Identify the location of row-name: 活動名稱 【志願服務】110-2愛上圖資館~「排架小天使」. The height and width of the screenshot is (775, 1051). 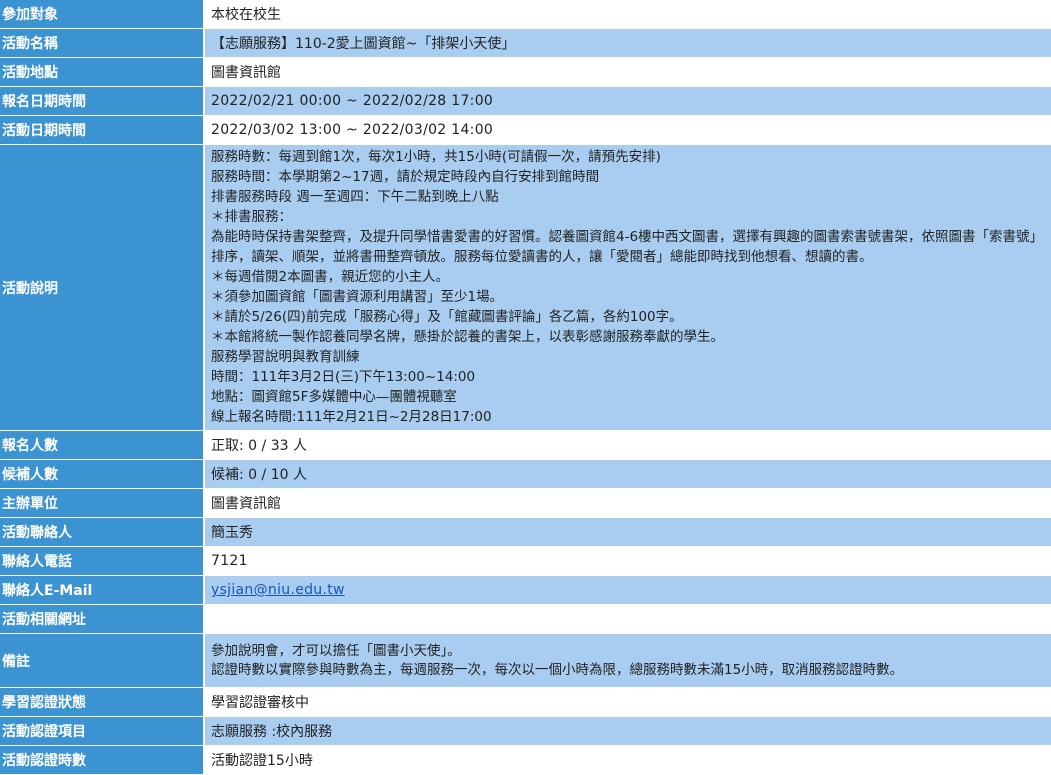
(525, 43).